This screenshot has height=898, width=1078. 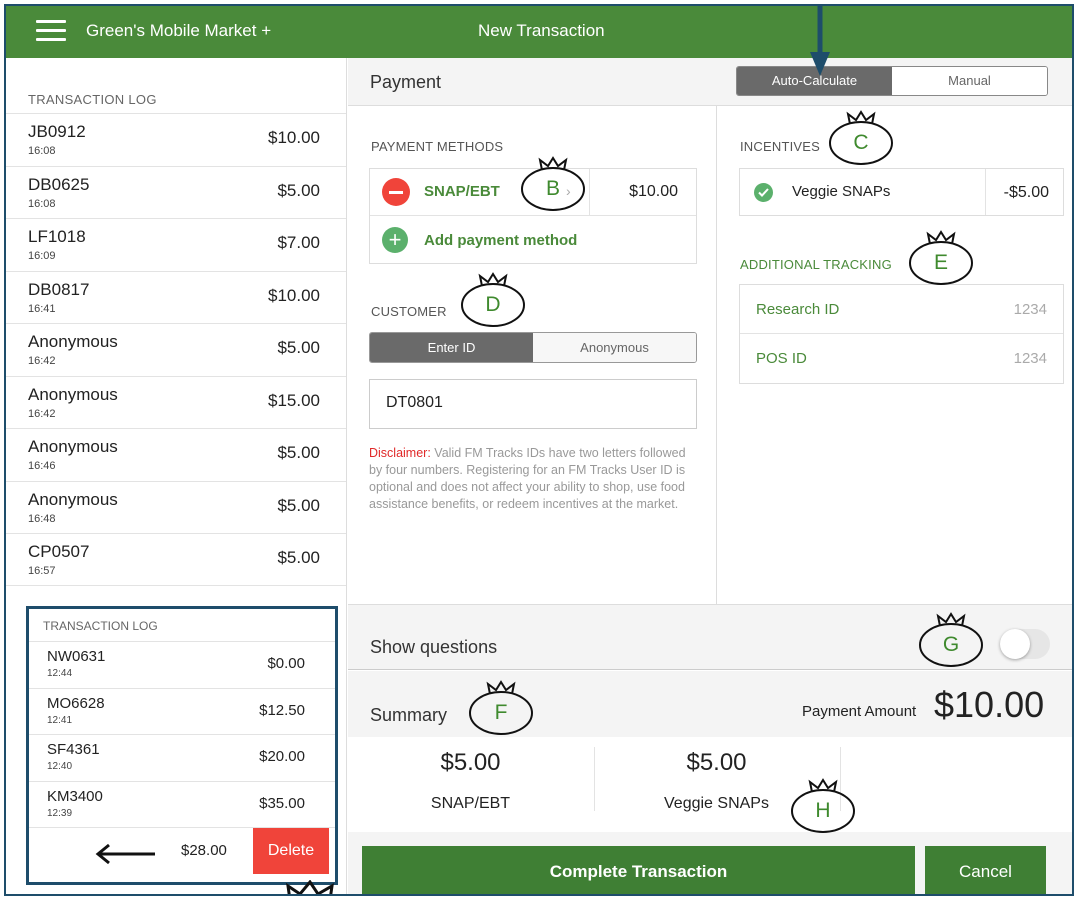 I want to click on marker-letter: D, so click(x=493, y=304).